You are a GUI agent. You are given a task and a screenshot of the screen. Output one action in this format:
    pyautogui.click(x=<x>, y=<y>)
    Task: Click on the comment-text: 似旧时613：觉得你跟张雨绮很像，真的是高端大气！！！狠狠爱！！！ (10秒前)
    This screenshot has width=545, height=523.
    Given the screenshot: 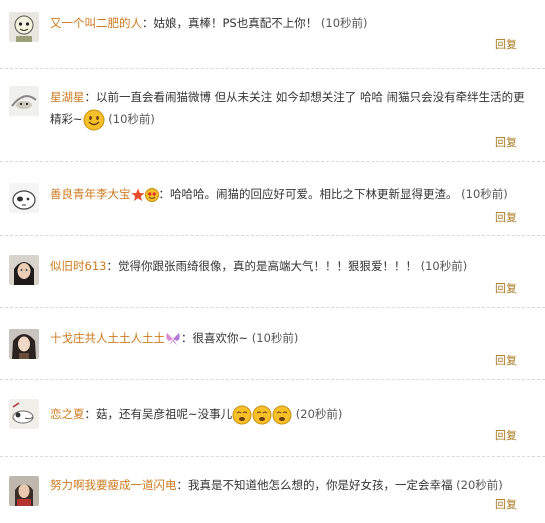 What is the action you would take?
    pyautogui.click(x=288, y=266)
    